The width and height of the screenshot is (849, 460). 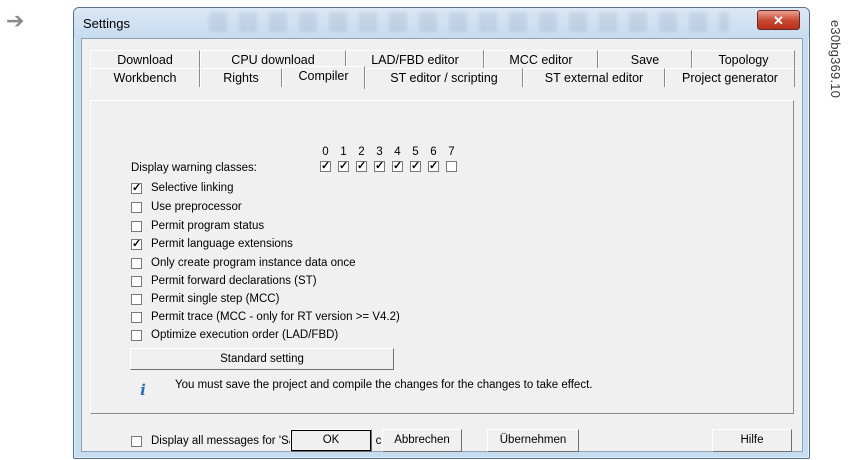 I want to click on warning-classes-label: Display warning classes:, so click(x=194, y=168).